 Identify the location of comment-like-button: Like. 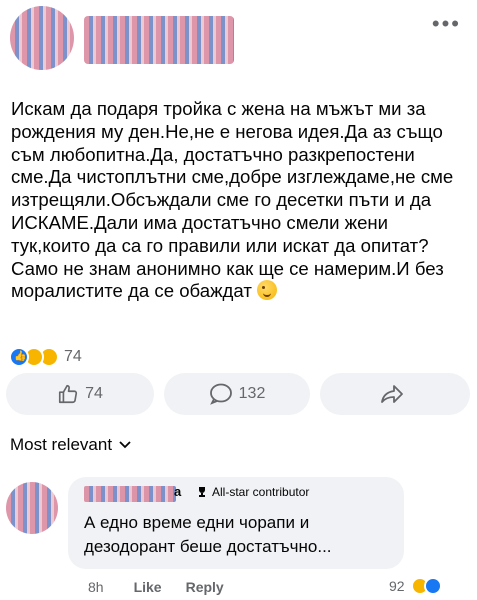
(148, 587).